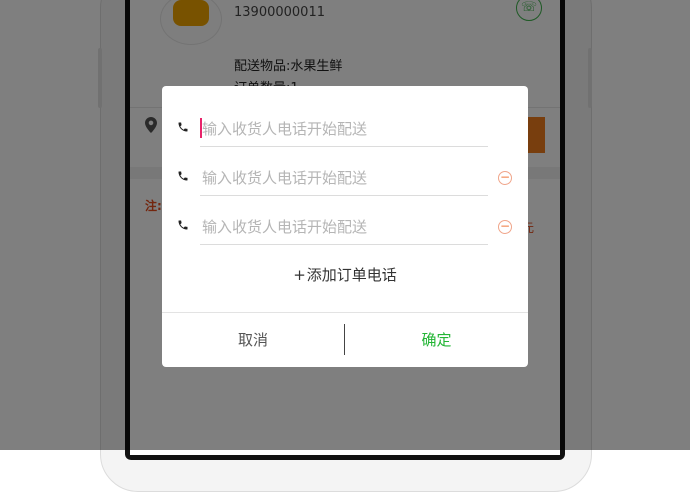  I want to click on plus-icon: +, so click(299, 275).